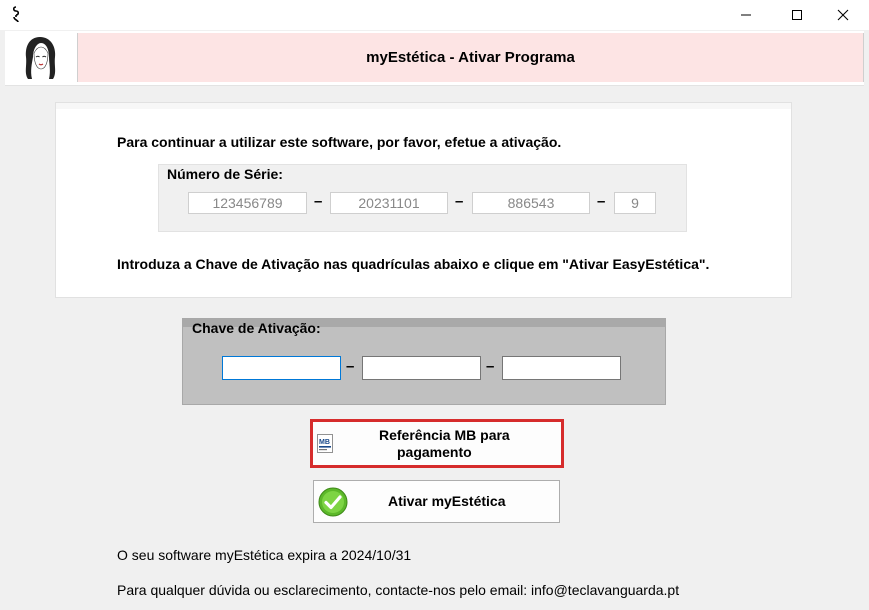 This screenshot has width=869, height=610. What do you see at coordinates (447, 501) in the screenshot?
I see `activate-label: Ativar myEstética` at bounding box center [447, 501].